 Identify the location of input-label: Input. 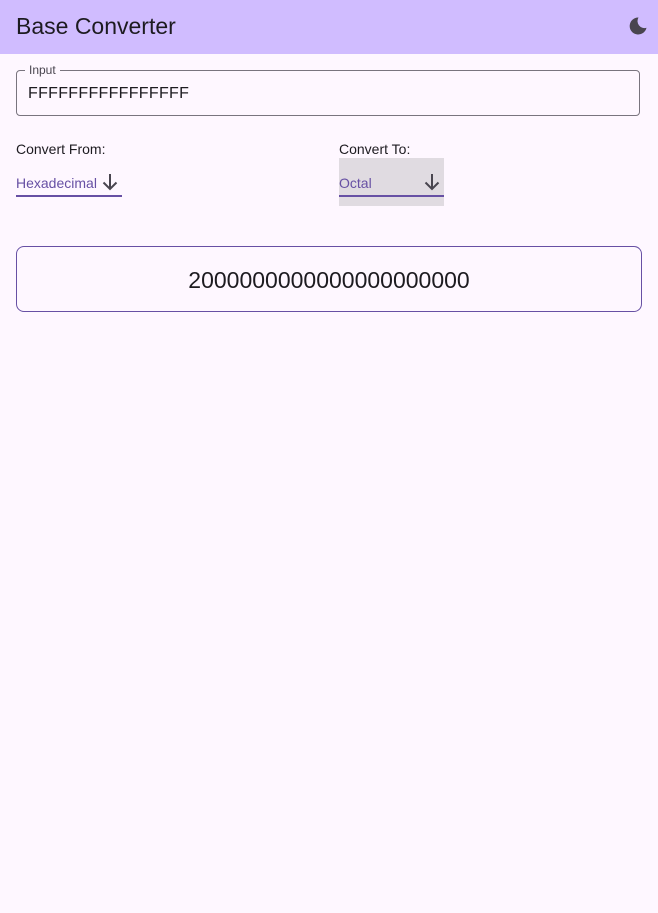
(42, 70).